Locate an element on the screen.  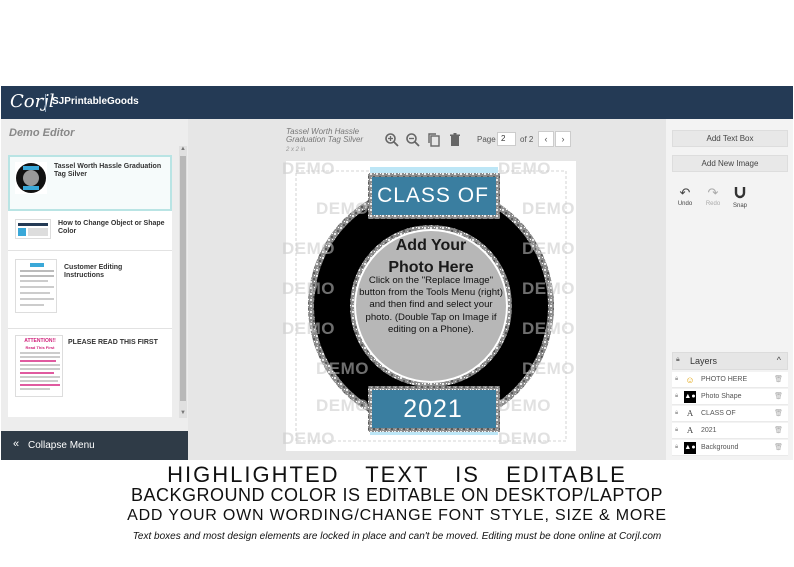
layer-name: PHOTO HERE is located at coordinates (724, 379).